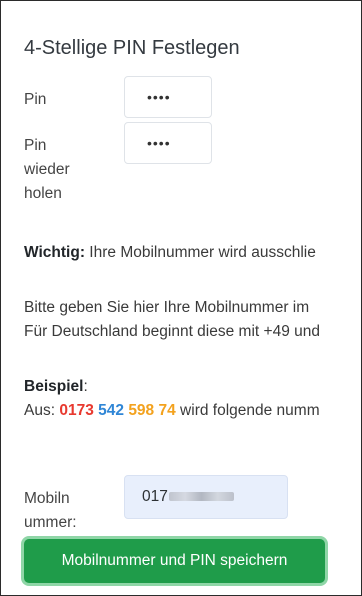 This screenshot has height=596, width=362. Describe the element at coordinates (54, 252) in the screenshot. I see `important-label: Wichtig:` at that location.